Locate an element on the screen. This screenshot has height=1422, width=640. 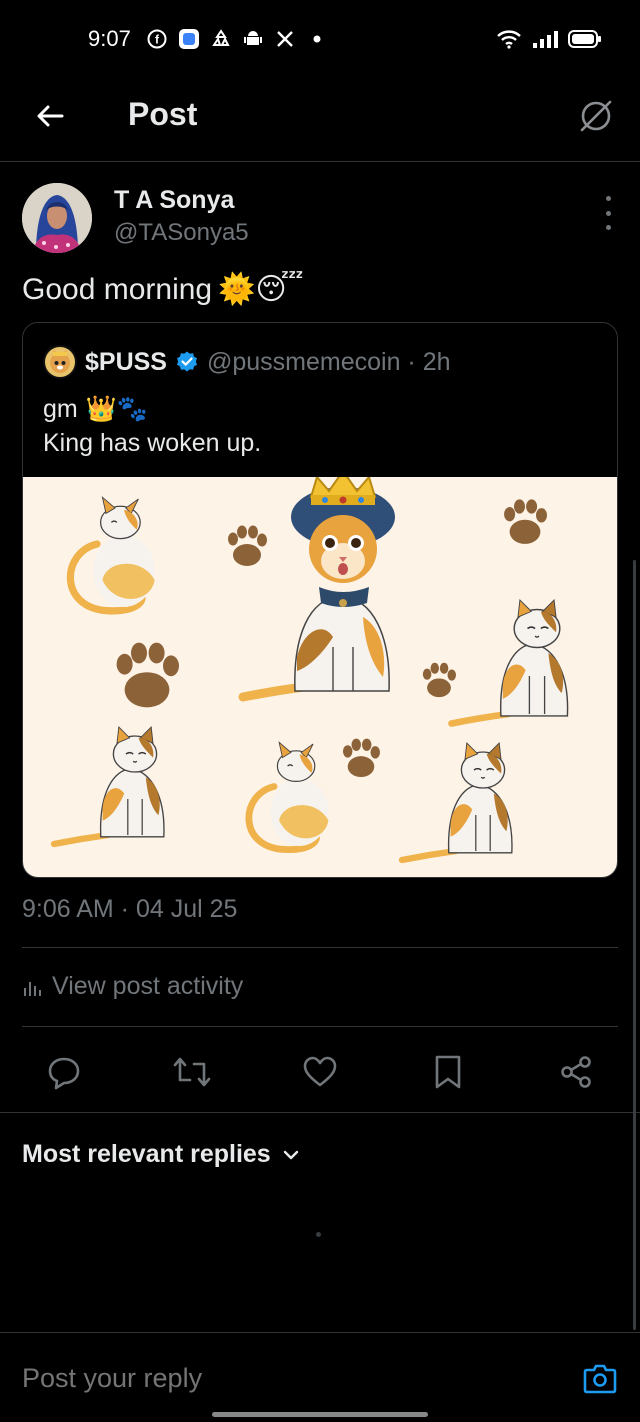
status-system-icons is located at coordinates (549, 41).